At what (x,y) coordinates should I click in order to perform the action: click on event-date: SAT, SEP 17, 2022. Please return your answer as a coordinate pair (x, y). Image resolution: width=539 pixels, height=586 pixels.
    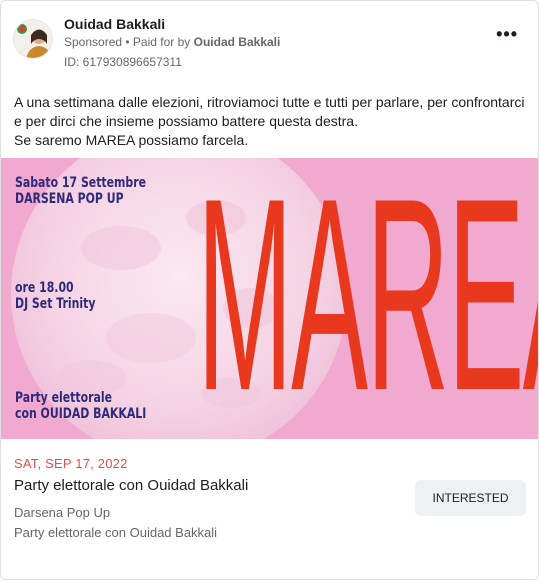
    Looking at the image, I should click on (71, 463).